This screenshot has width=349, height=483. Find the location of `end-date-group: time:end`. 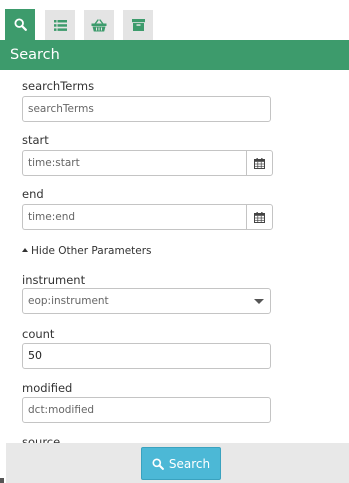

end-date-group: time:end is located at coordinates (147, 217).